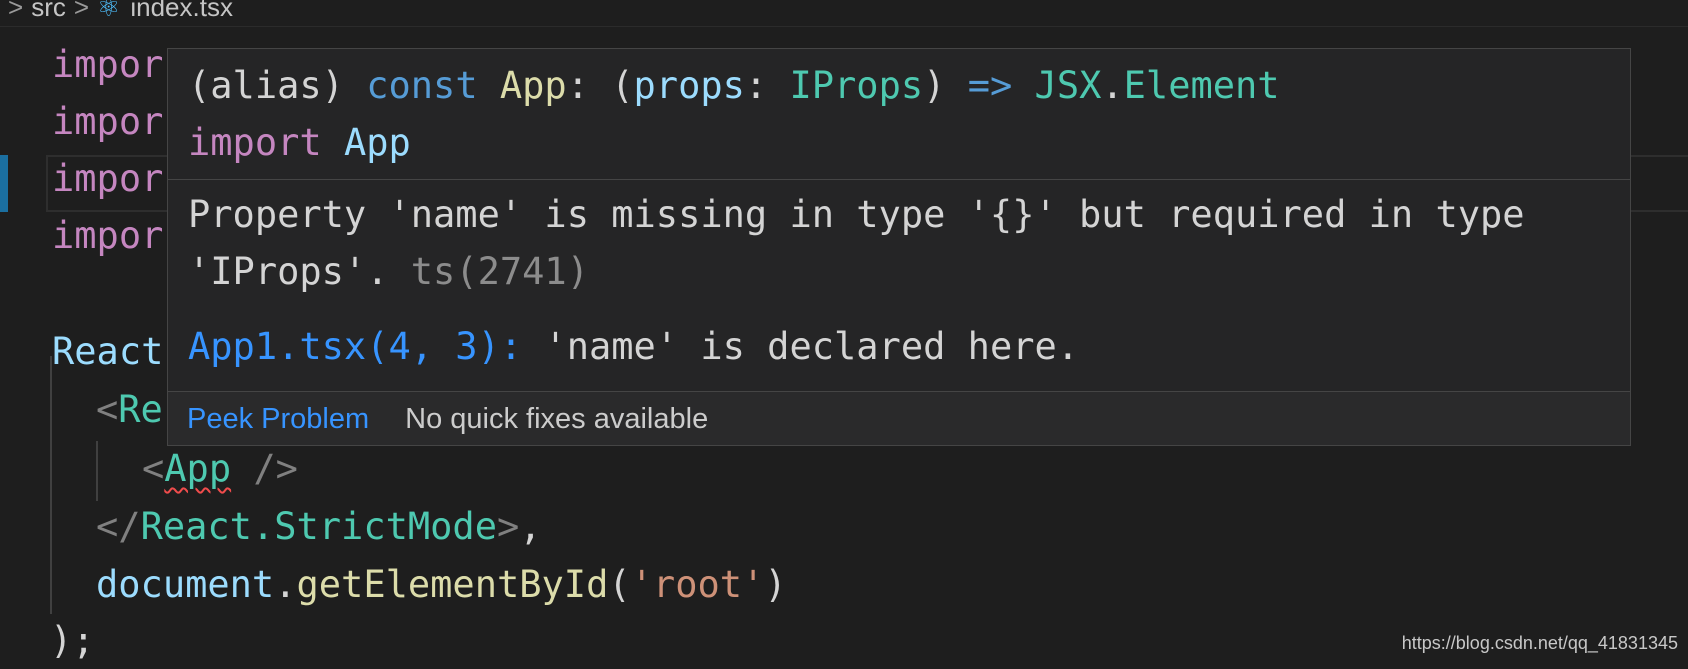 The width and height of the screenshot is (1688, 669). Describe the element at coordinates (557, 419) in the screenshot. I see `no-quick-fixes-label: No quick fixes available` at that location.